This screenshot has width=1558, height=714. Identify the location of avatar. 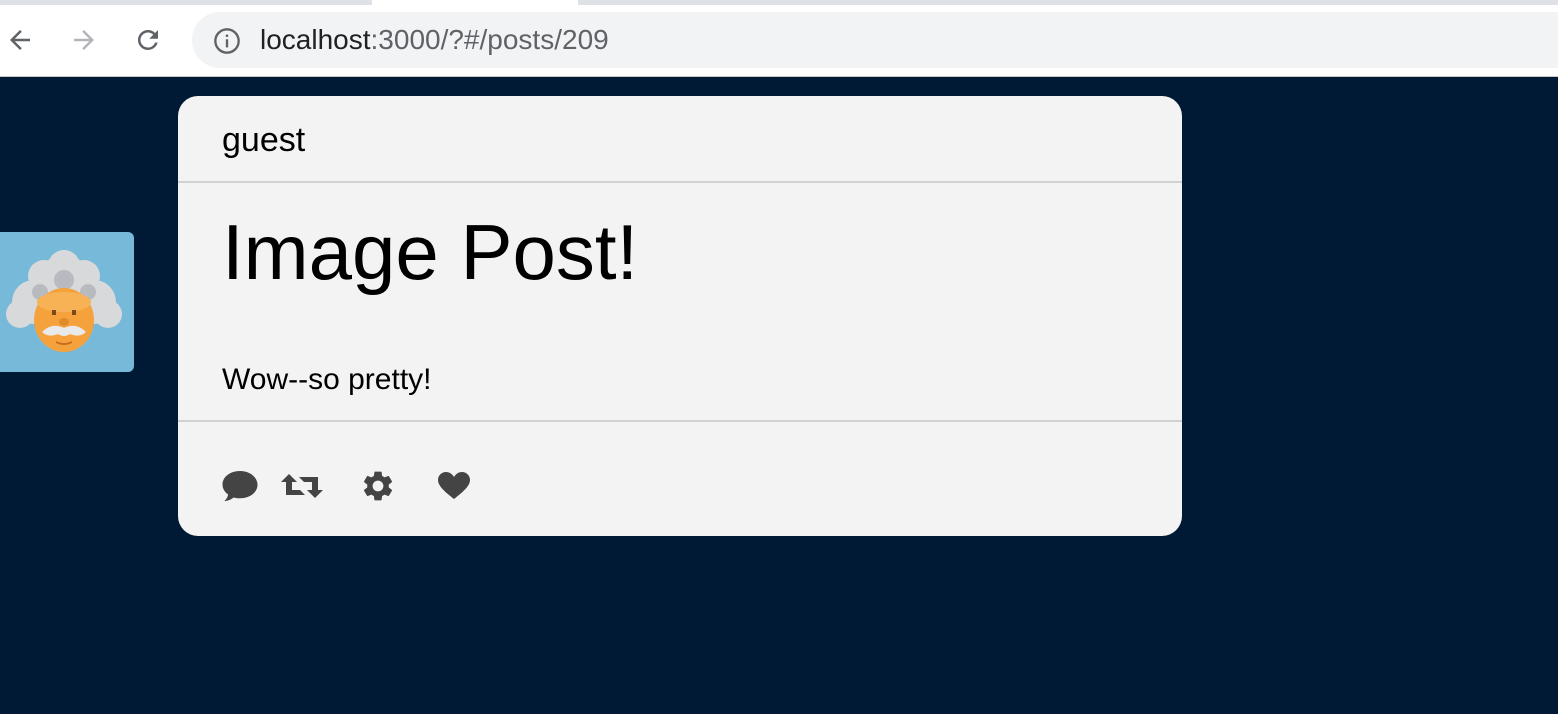
(67, 302).